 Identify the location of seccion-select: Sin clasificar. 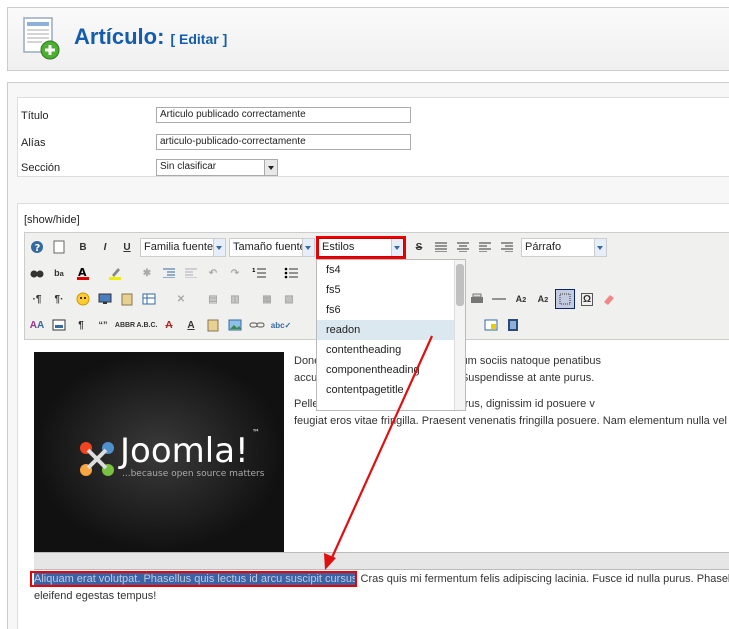
(217, 167).